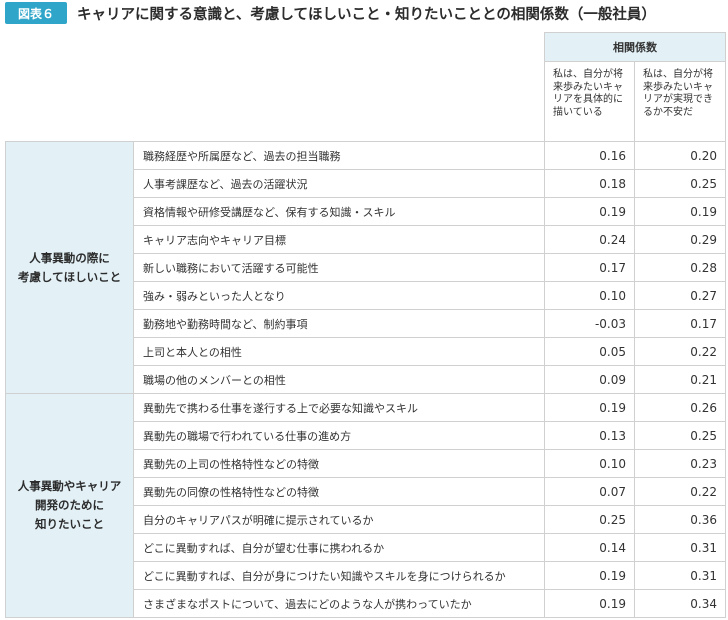 The height and width of the screenshot is (620, 728). I want to click on value-describe-career: -0.03, so click(589, 323).